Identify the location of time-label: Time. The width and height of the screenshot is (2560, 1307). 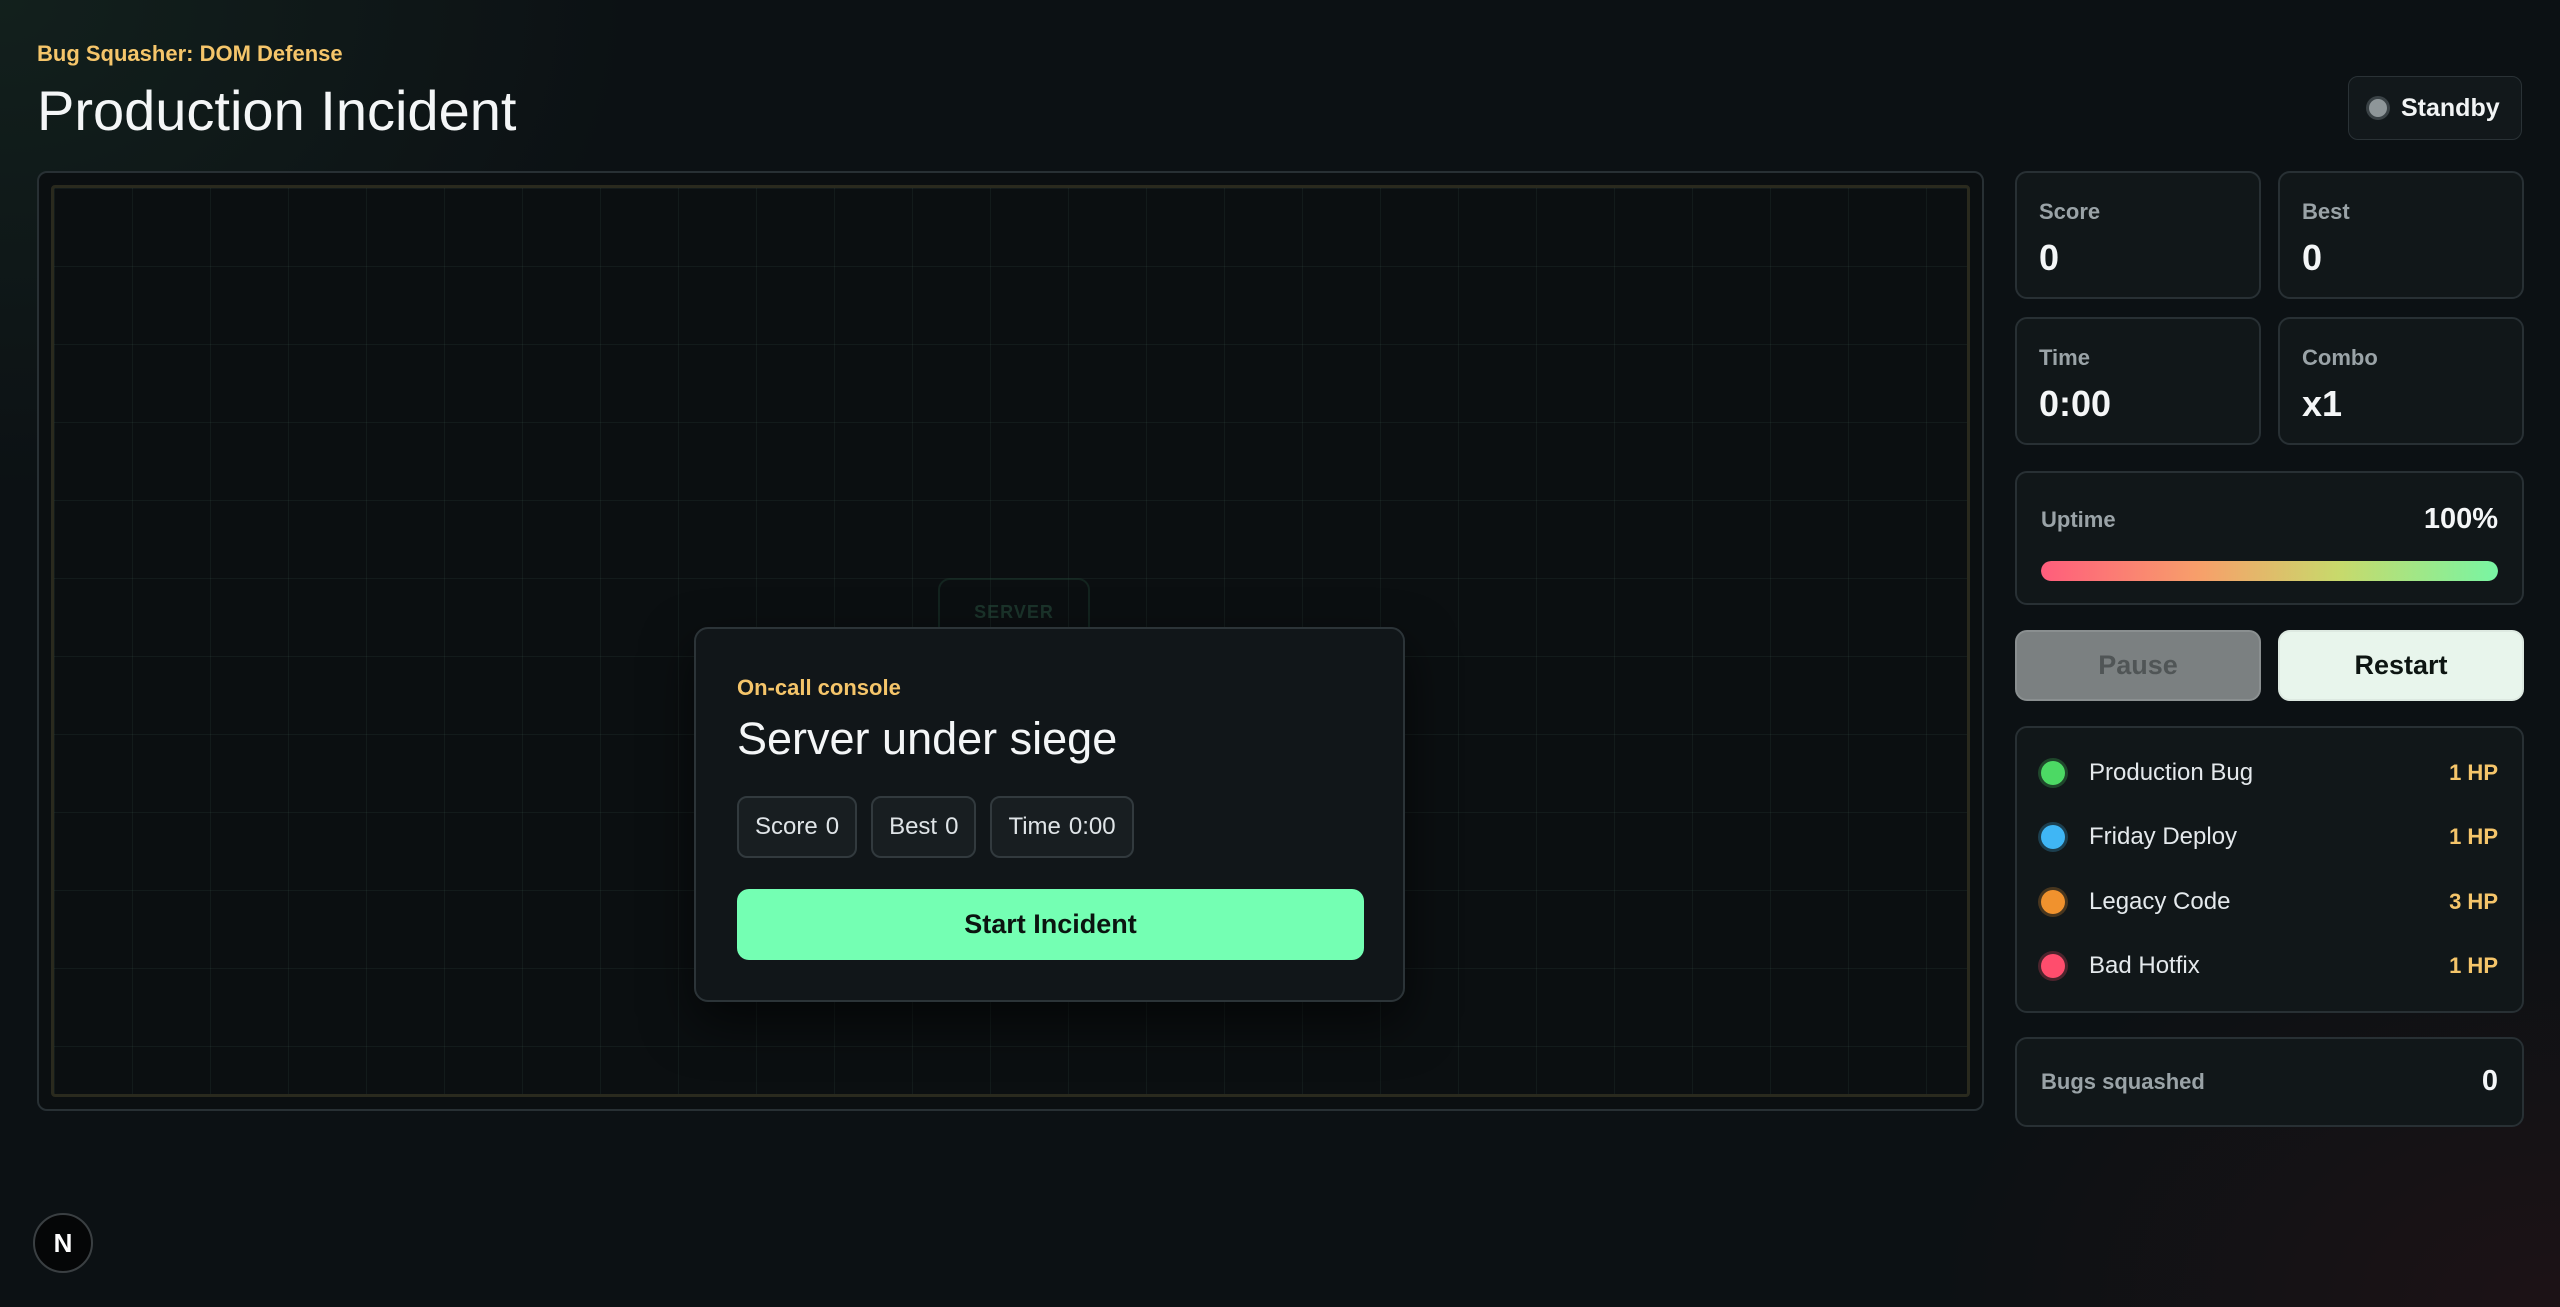
(2064, 357).